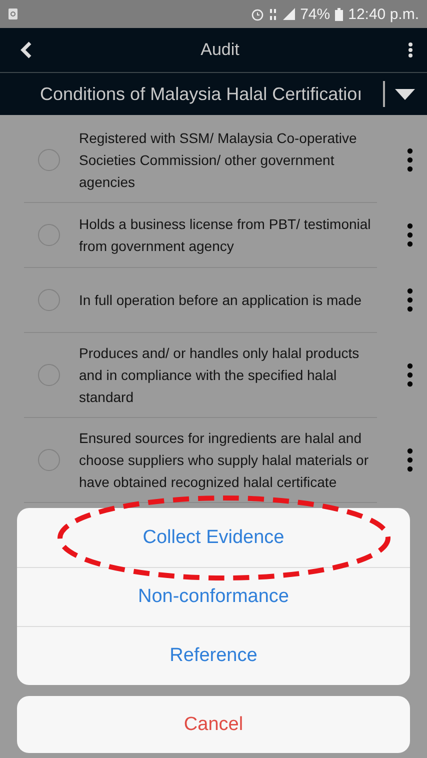 This screenshot has height=758, width=427. Describe the element at coordinates (213, 724) in the screenshot. I see `cancel-button: Cancel` at that location.